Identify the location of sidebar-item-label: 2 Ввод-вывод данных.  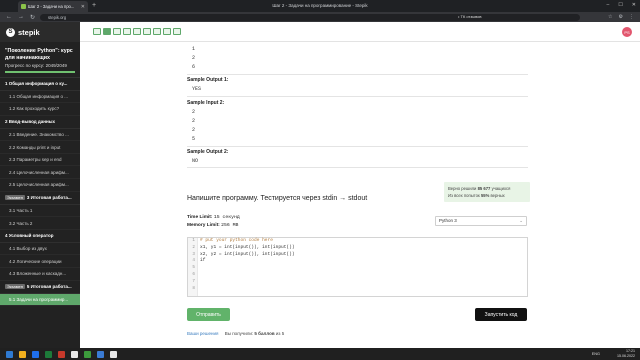
(30, 122).